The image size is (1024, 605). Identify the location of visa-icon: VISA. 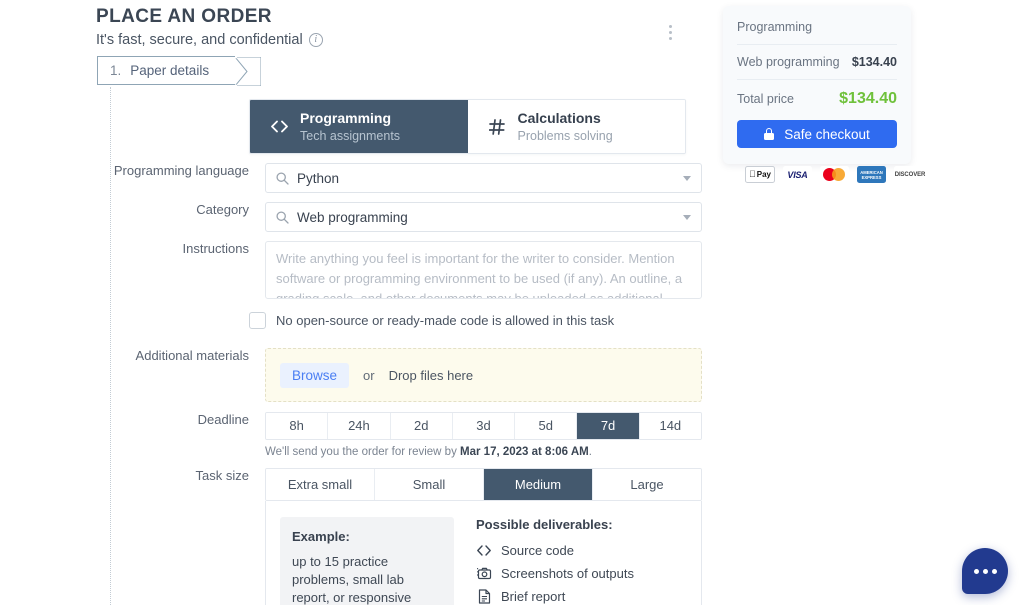
(797, 174).